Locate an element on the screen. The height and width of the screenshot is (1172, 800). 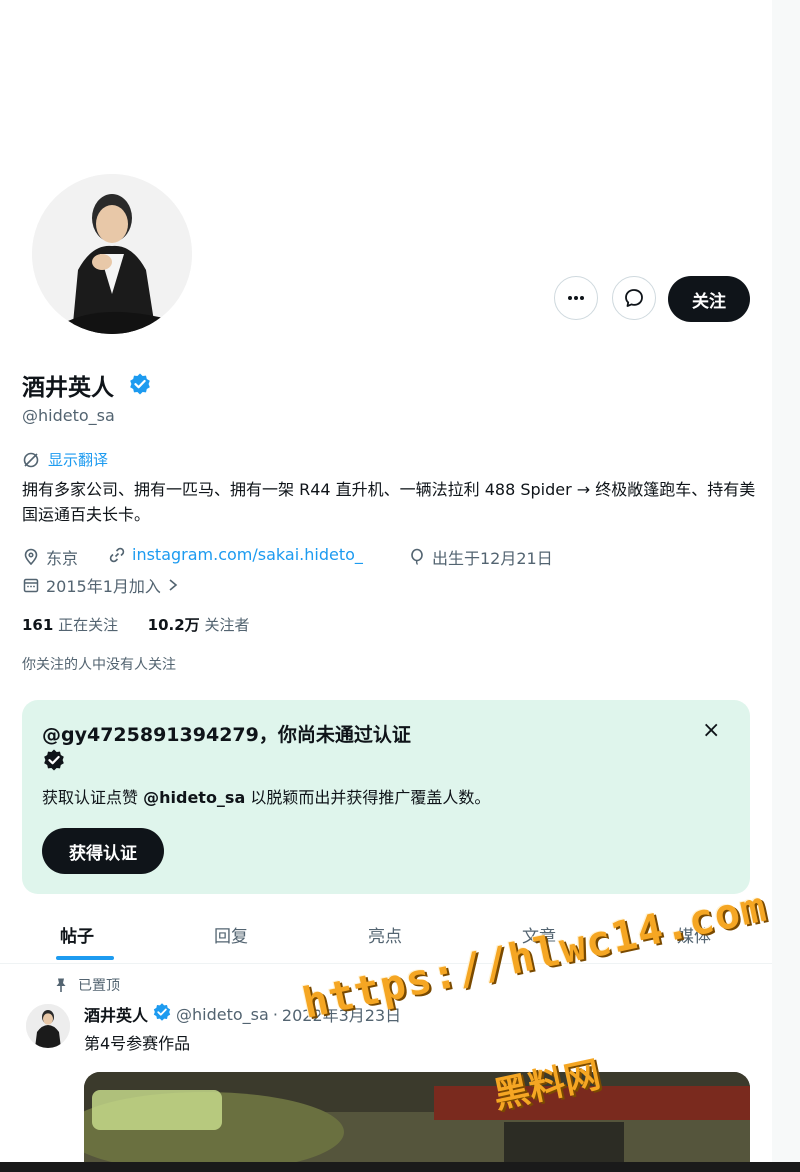
profile-avatar is located at coordinates (112, 254).